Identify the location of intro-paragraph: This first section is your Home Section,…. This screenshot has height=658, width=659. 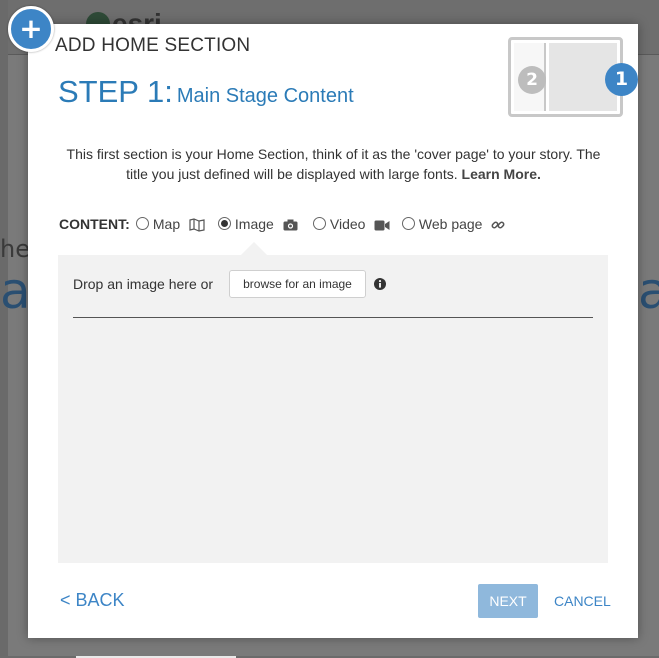
(333, 164).